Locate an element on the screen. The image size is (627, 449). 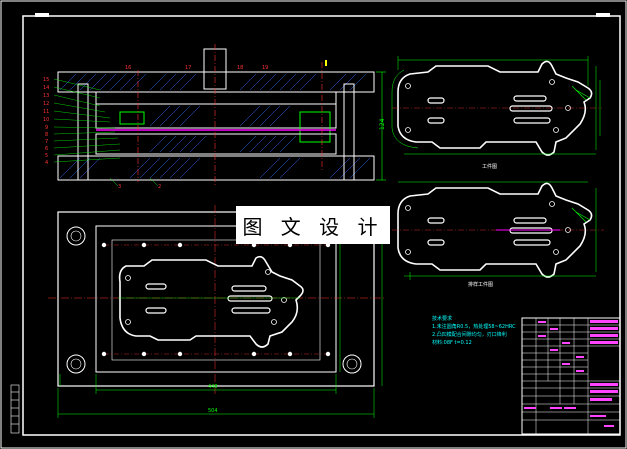
left-part-labels: 15 14 13 12 11 10 9 8 7 6 5 4 is located at coordinates (46, 121).